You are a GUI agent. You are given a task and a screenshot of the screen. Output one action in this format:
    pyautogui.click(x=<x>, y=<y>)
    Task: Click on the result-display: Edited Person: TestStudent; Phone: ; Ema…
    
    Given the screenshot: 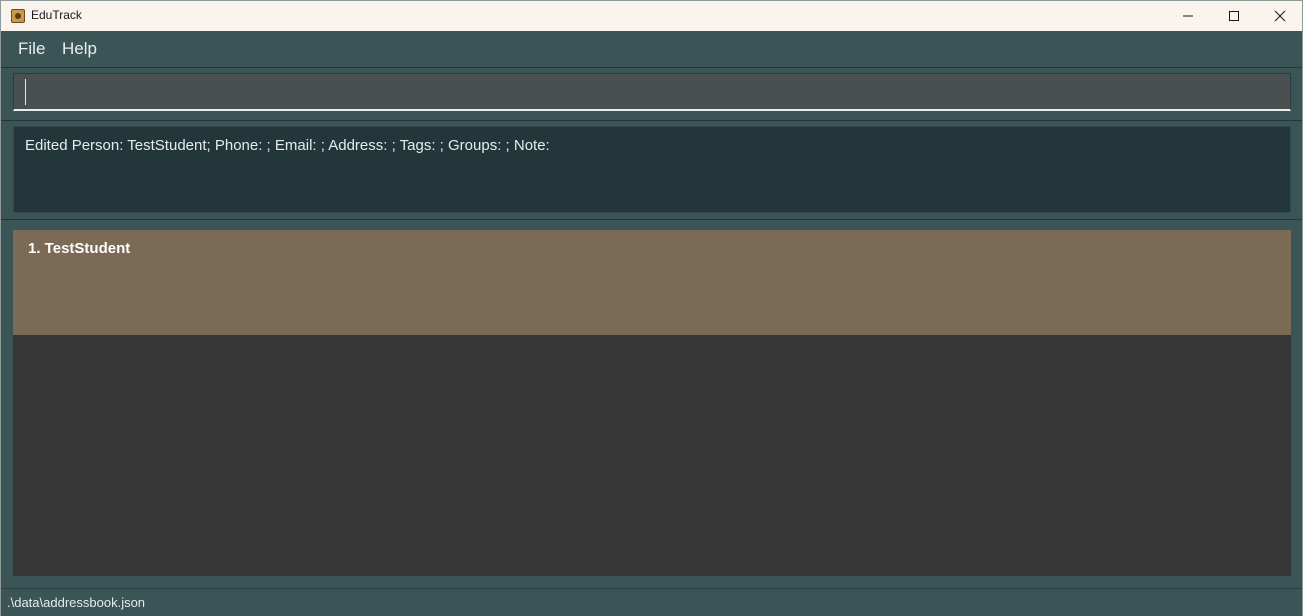 What is the action you would take?
    pyautogui.click(x=652, y=169)
    